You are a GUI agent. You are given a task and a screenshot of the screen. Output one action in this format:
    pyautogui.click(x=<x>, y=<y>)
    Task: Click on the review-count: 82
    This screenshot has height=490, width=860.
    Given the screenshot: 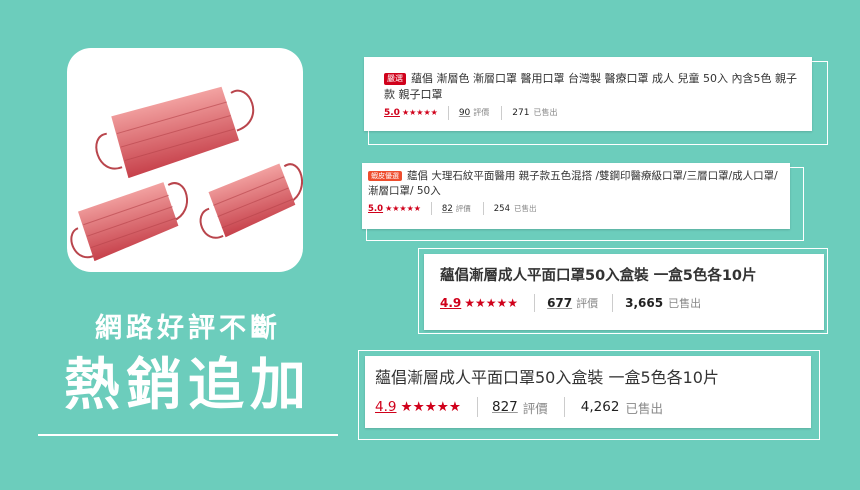 What is the action you would take?
    pyautogui.click(x=447, y=208)
    